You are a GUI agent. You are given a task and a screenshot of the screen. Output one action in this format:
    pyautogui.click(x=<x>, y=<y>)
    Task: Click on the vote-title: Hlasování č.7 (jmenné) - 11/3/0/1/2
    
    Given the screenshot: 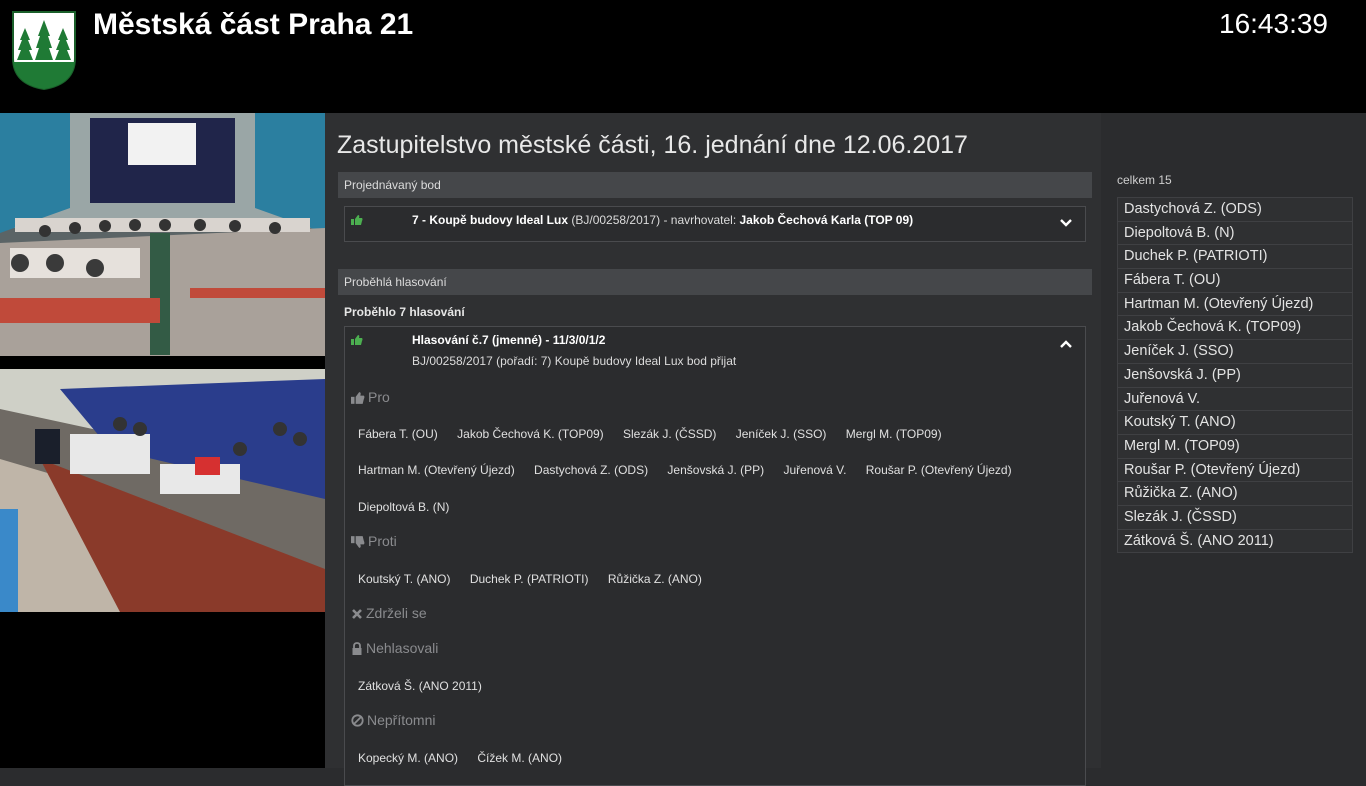 What is the action you would take?
    pyautogui.click(x=509, y=340)
    